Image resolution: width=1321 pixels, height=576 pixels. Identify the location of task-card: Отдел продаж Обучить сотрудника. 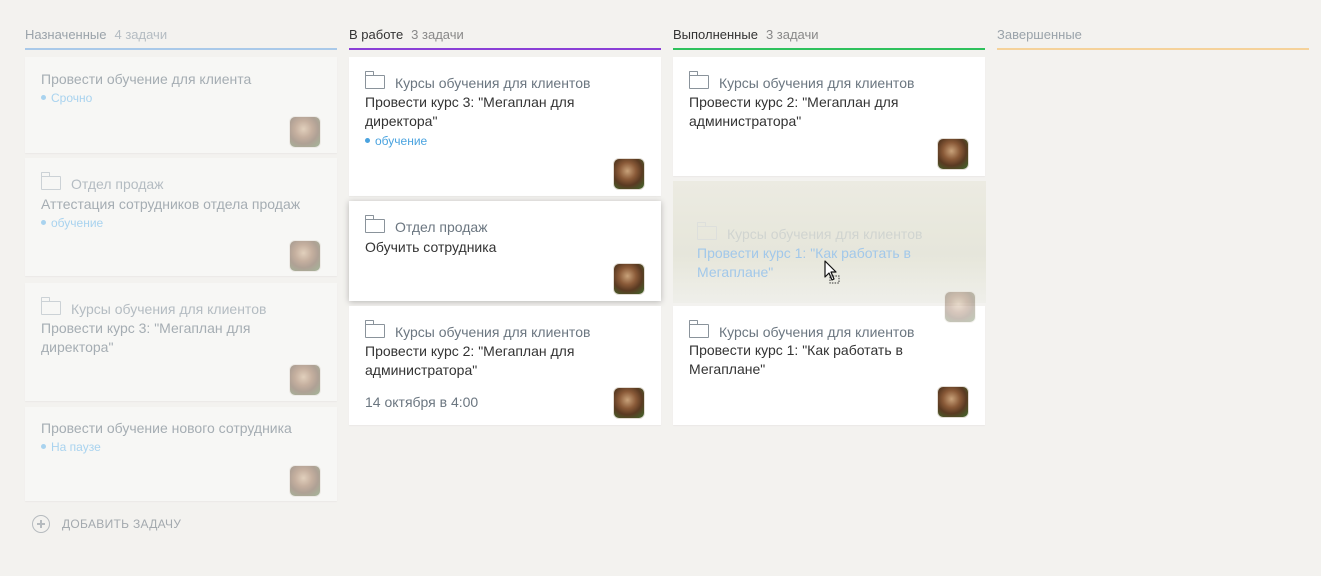
(505, 251).